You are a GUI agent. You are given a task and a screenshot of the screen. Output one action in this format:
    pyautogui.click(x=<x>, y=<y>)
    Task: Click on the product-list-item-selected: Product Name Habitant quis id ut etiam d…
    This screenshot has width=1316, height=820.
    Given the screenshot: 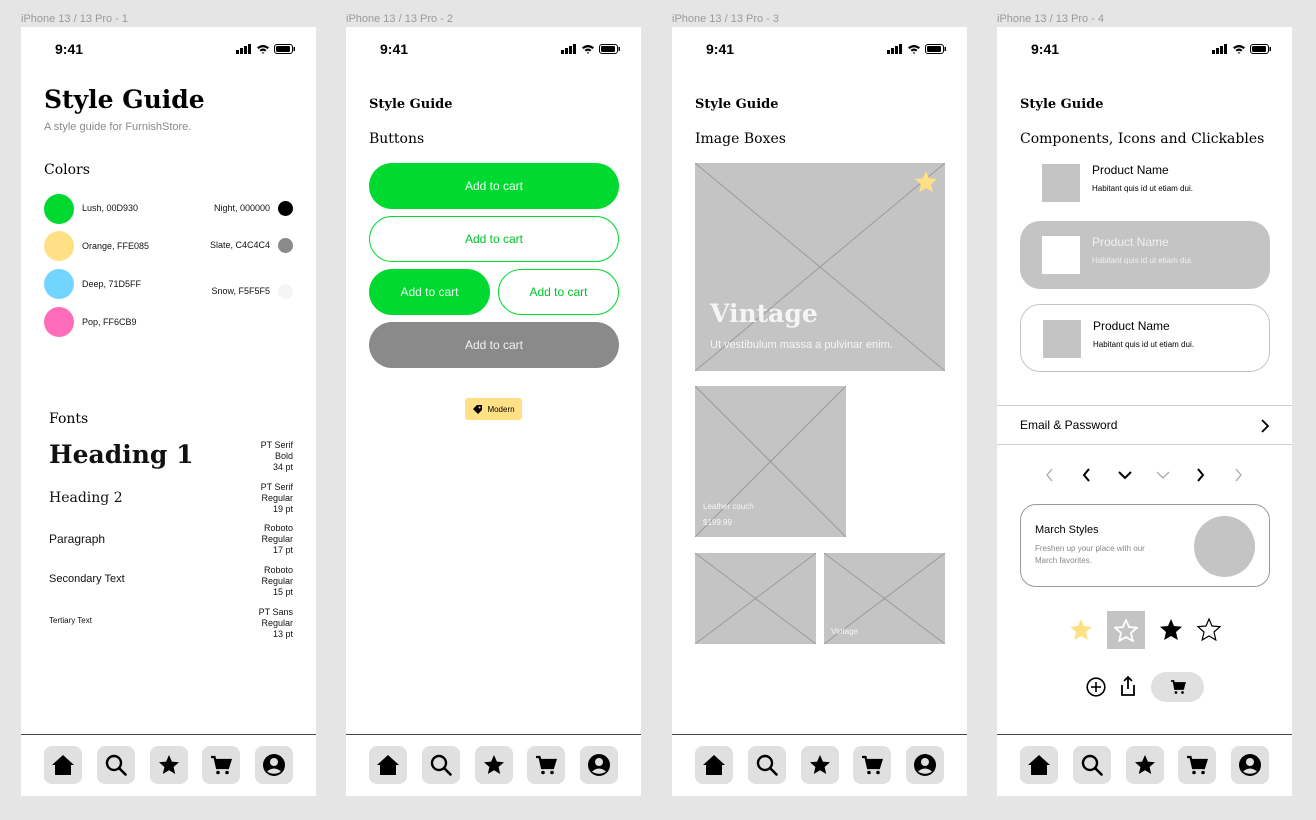 What is the action you would take?
    pyautogui.click(x=1145, y=255)
    